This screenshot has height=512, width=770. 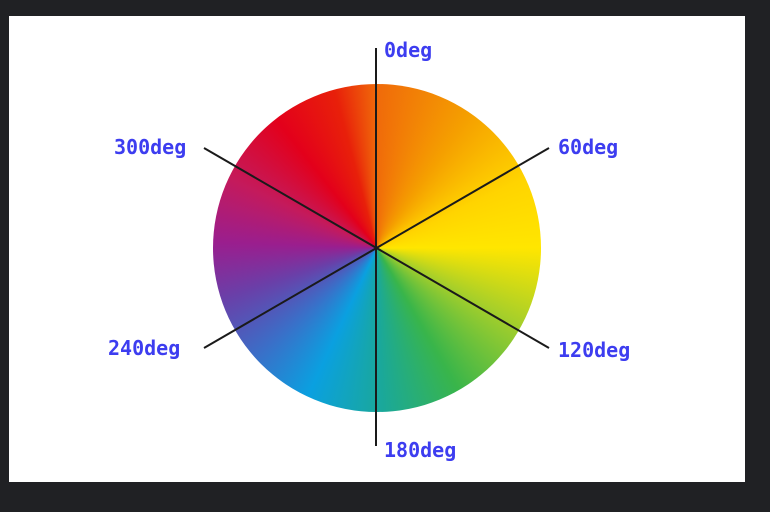 I want to click on label-240deg: 240deg, so click(x=144, y=348).